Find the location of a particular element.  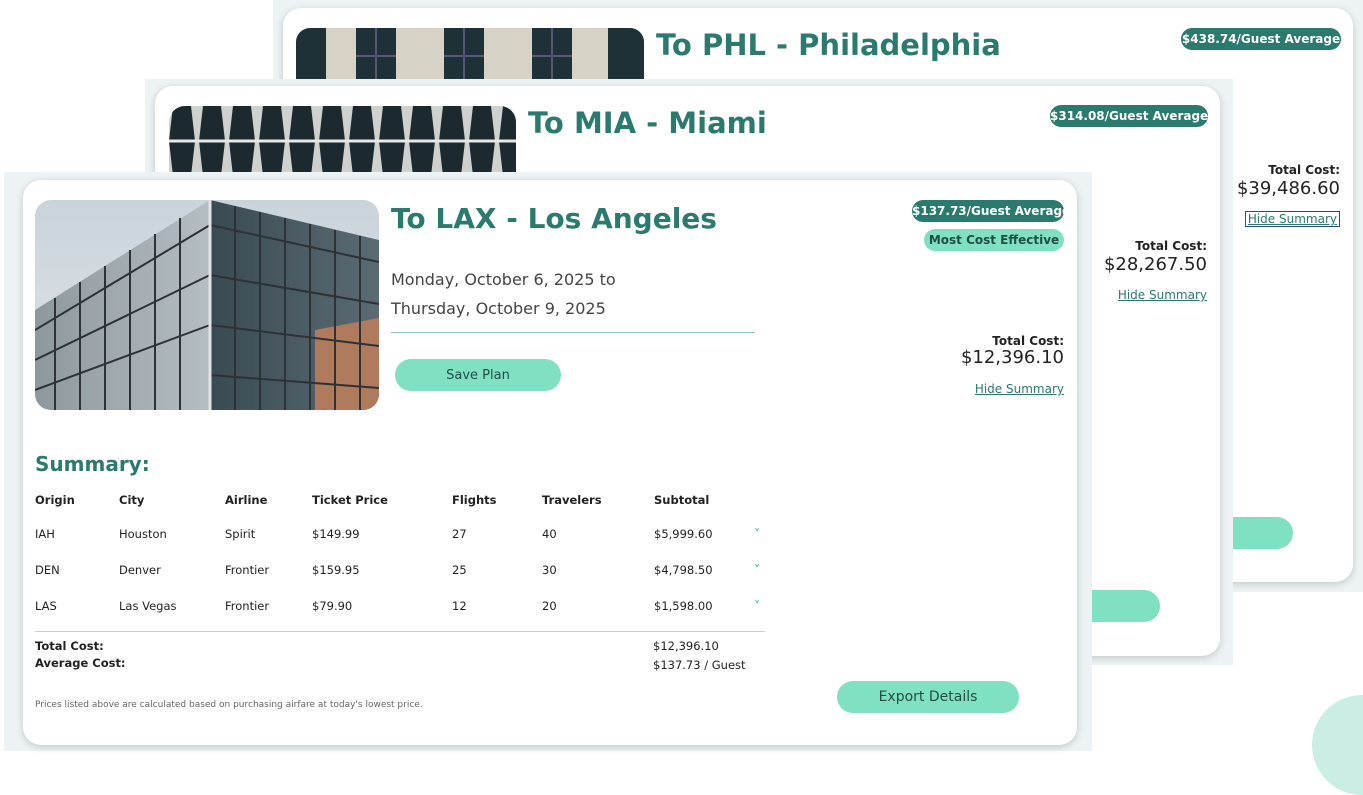

export-details-button: Export Details is located at coordinates (928, 697).